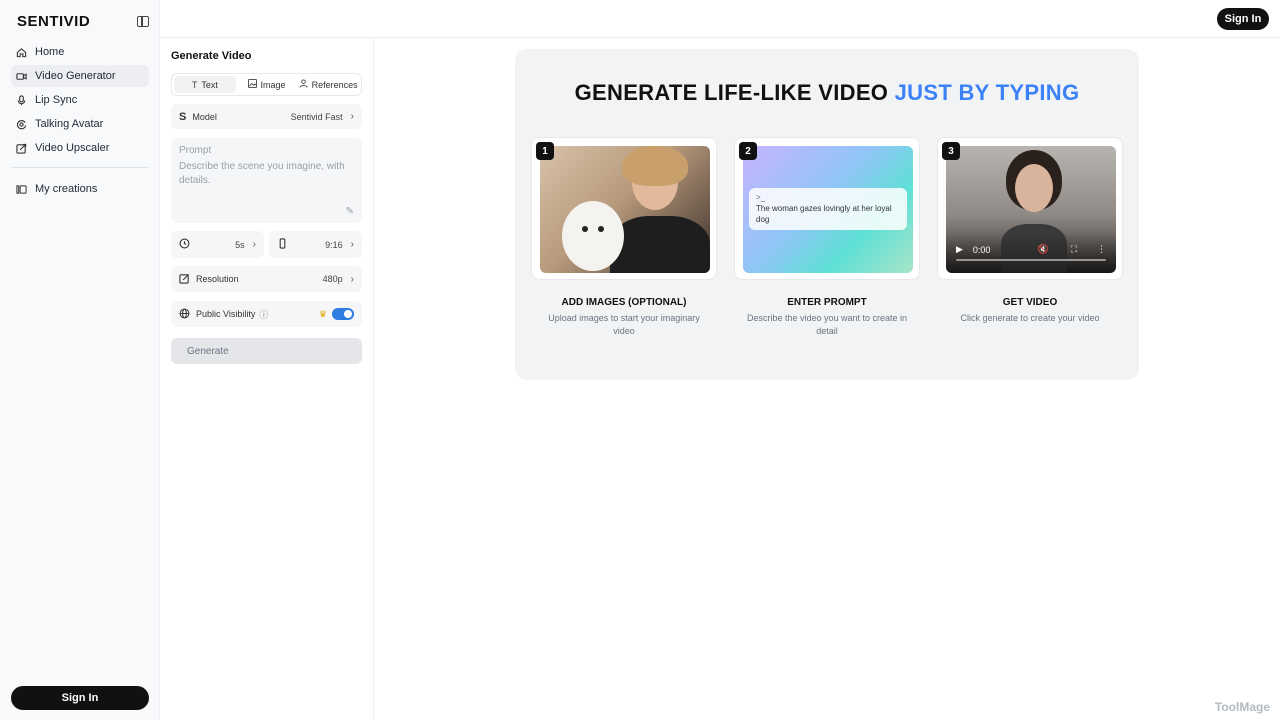 The width and height of the screenshot is (1280, 720). Describe the element at coordinates (303, 84) in the screenshot. I see `references-icon` at that location.